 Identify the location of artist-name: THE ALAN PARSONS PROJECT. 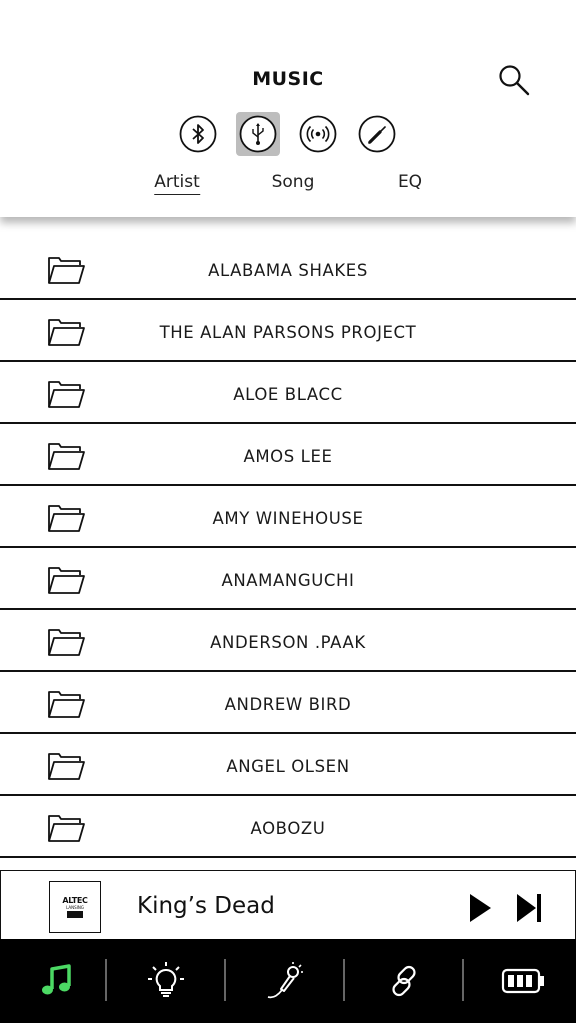
(288, 332).